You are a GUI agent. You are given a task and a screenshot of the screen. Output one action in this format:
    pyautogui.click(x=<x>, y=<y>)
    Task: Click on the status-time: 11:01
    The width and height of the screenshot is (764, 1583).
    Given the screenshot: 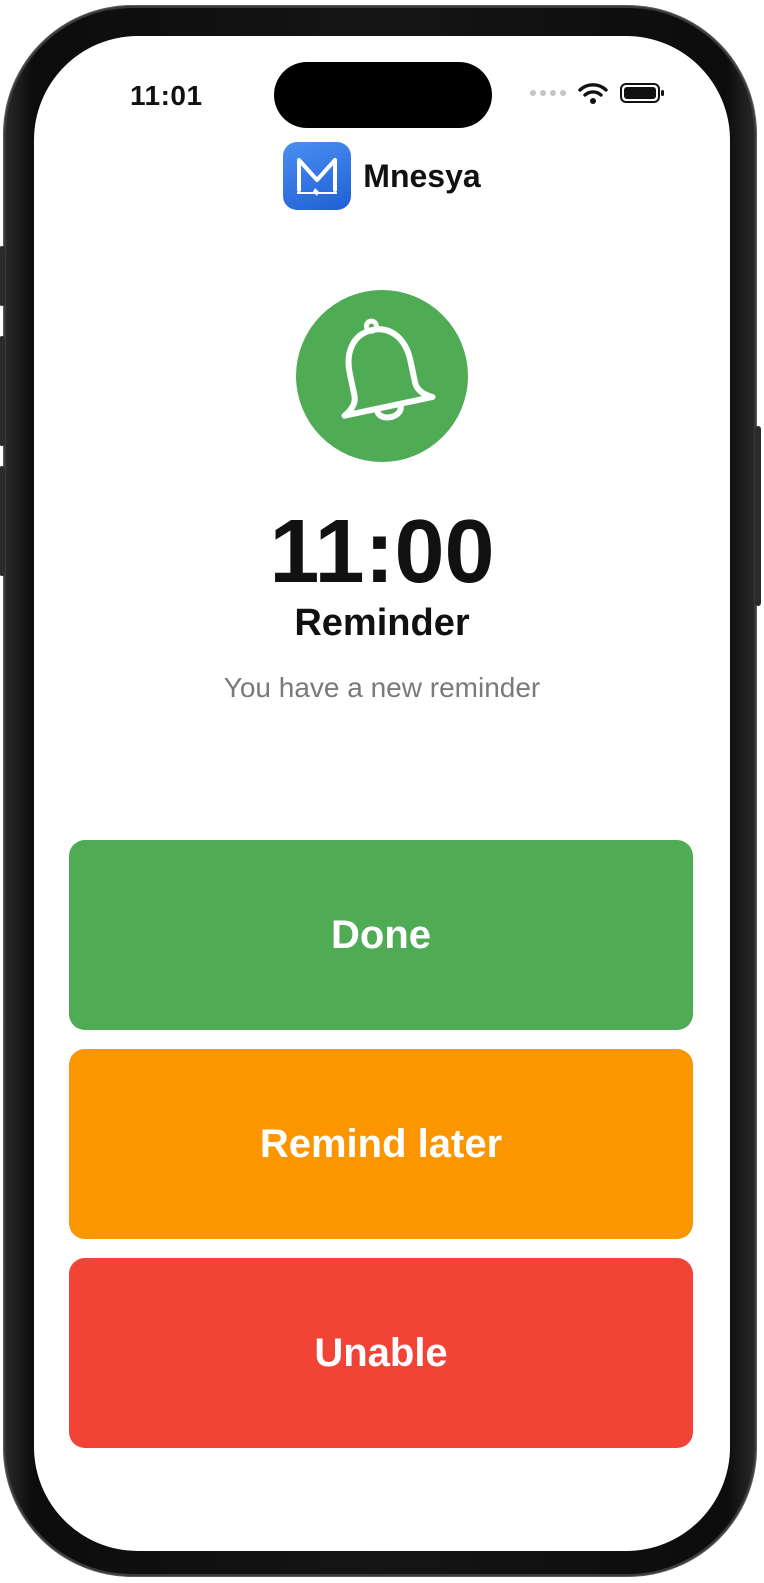 What is the action you would take?
    pyautogui.click(x=166, y=95)
    